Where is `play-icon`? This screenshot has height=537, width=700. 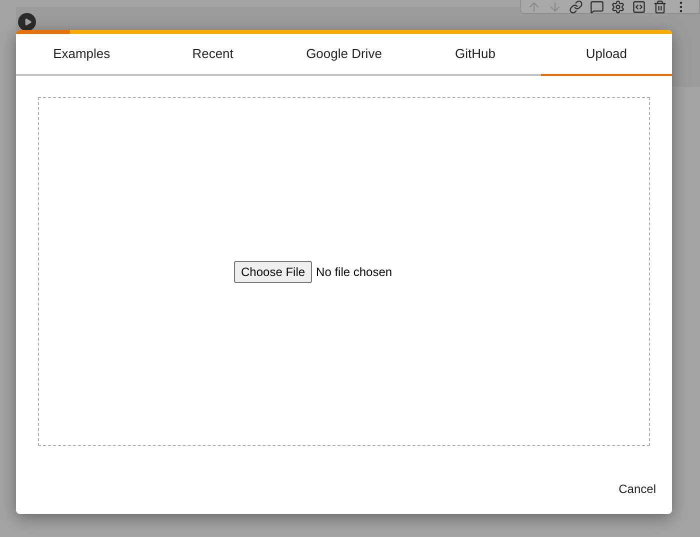
play-icon is located at coordinates (28, 22).